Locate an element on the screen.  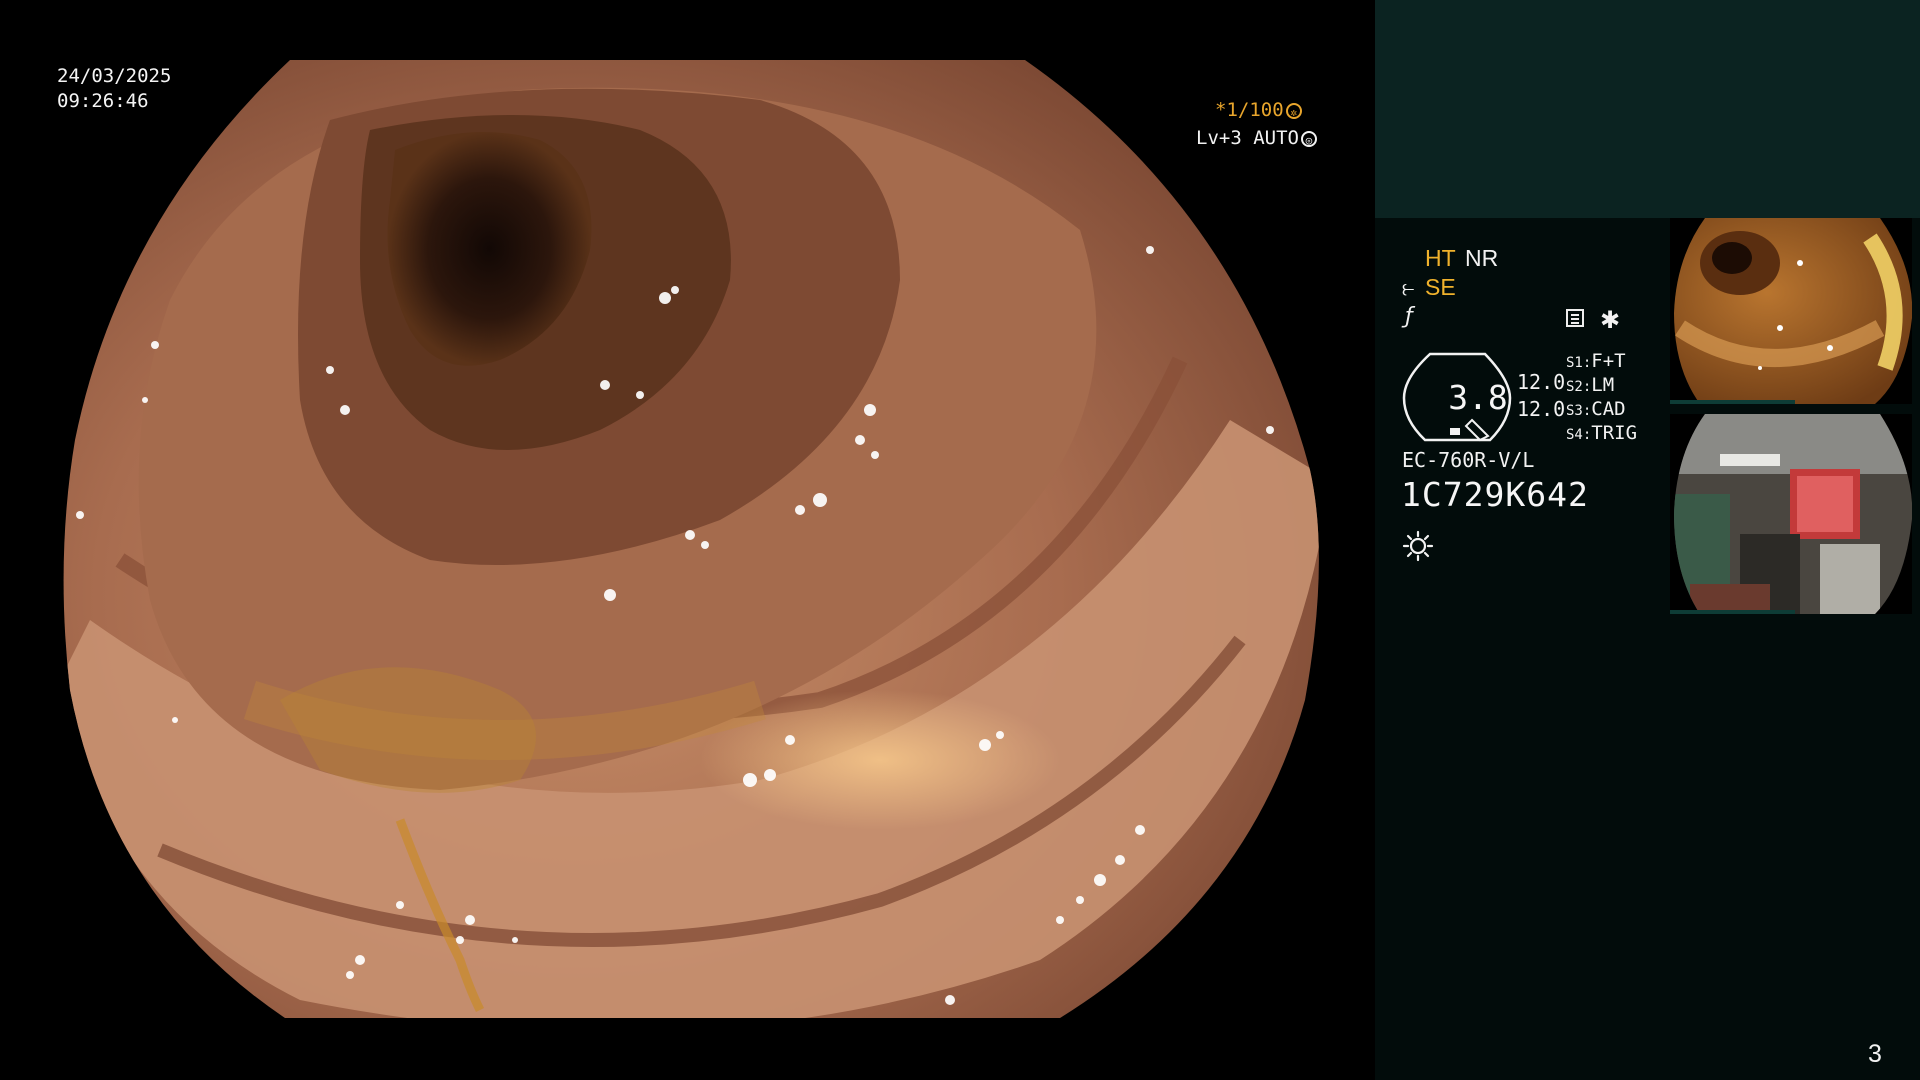
shutter-text: *1/100 is located at coordinates (1249, 110).